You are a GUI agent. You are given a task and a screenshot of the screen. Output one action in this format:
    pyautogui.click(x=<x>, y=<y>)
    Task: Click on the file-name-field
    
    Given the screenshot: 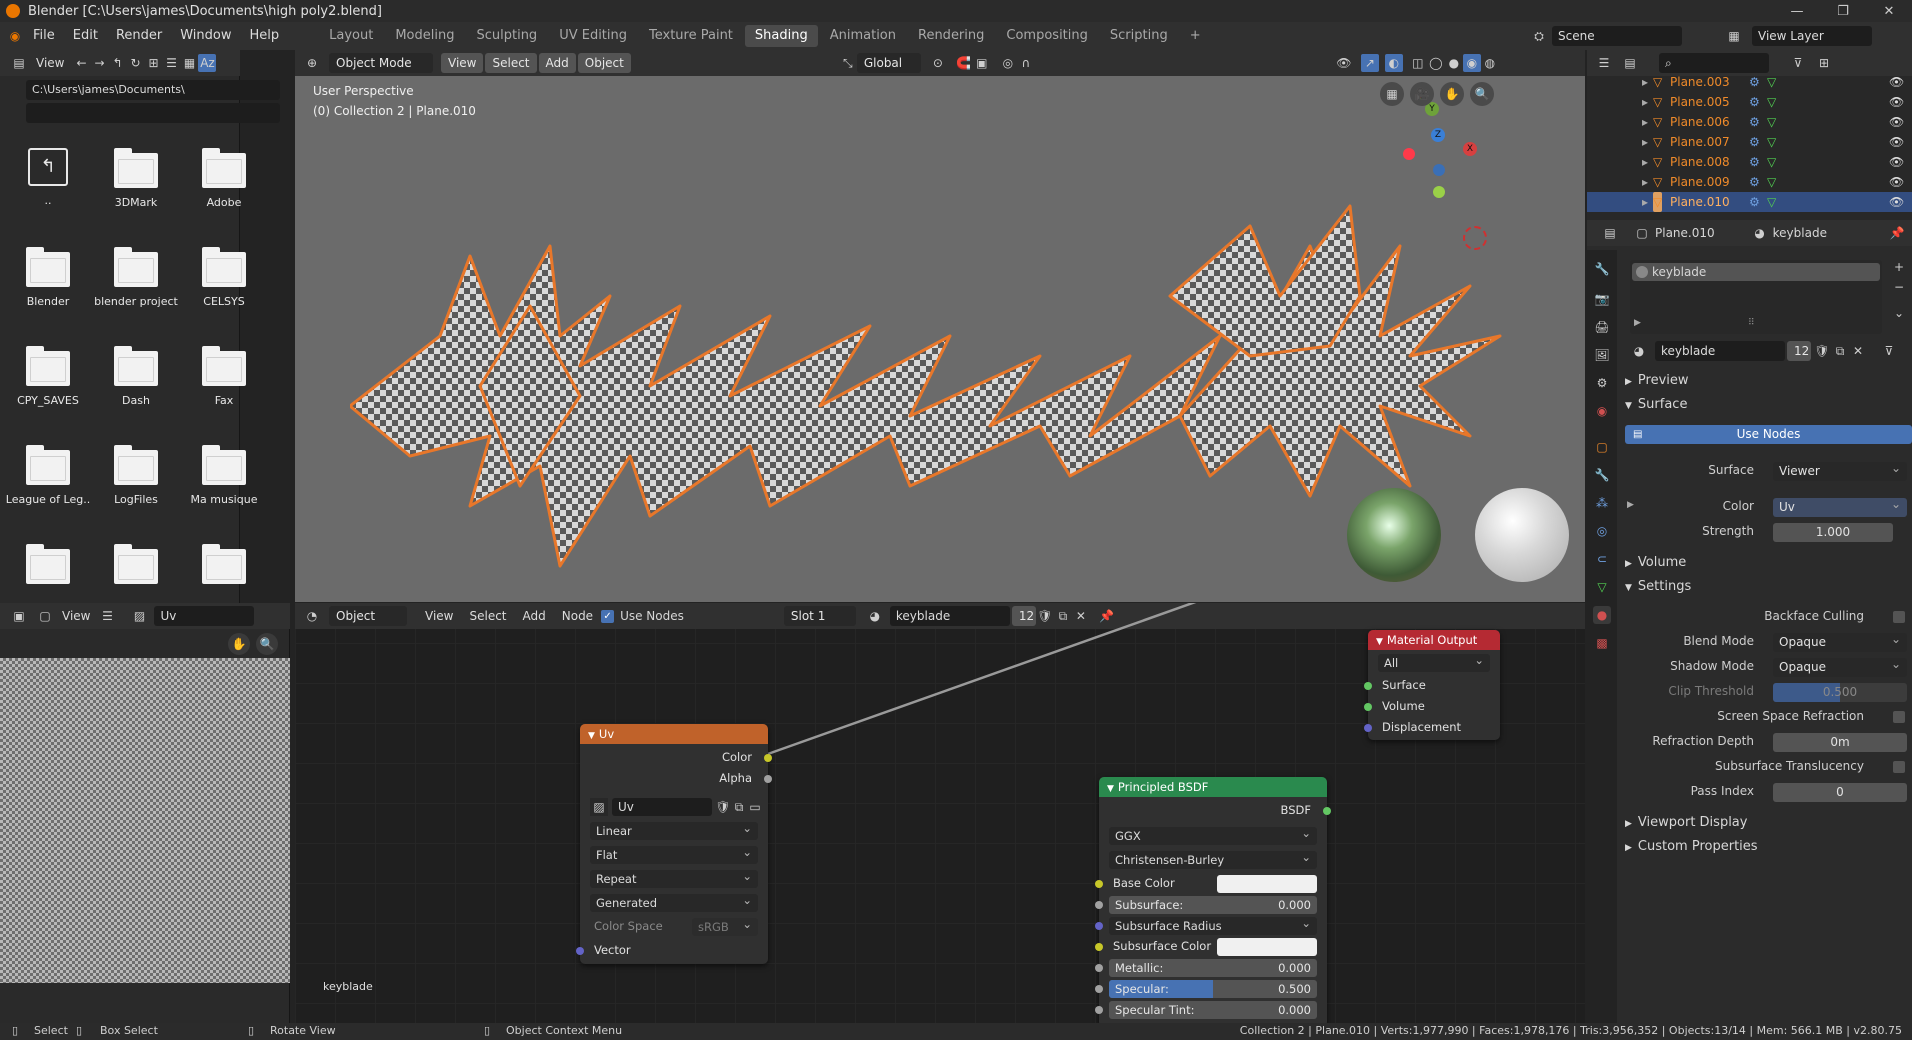 What is the action you would take?
    pyautogui.click(x=153, y=113)
    